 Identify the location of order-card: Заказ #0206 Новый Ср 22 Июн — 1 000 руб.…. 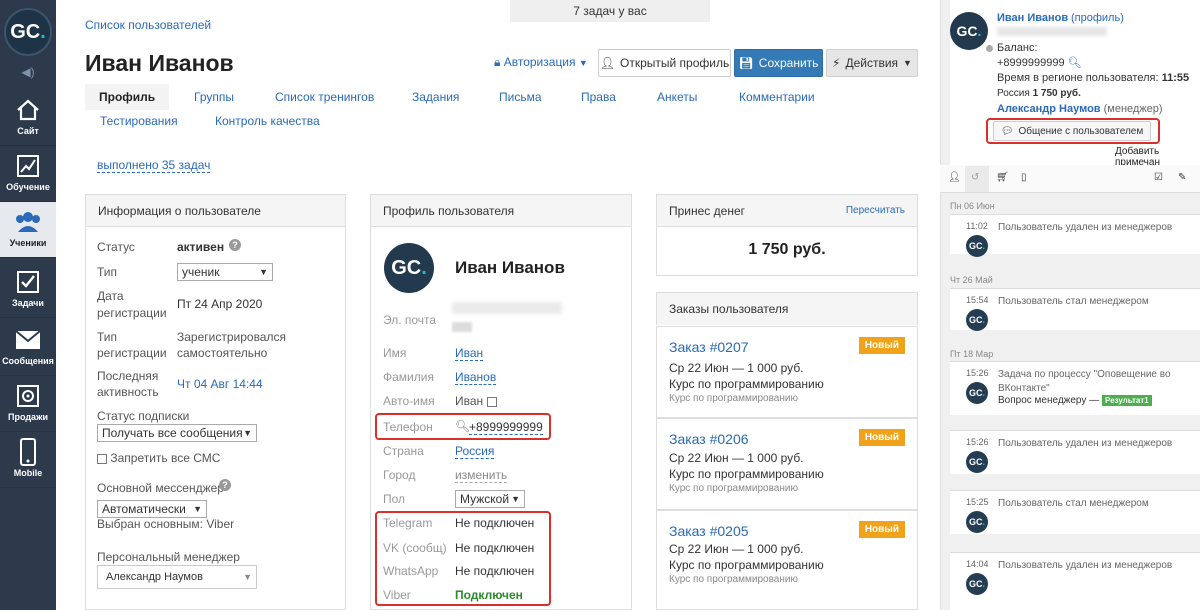
(787, 464).